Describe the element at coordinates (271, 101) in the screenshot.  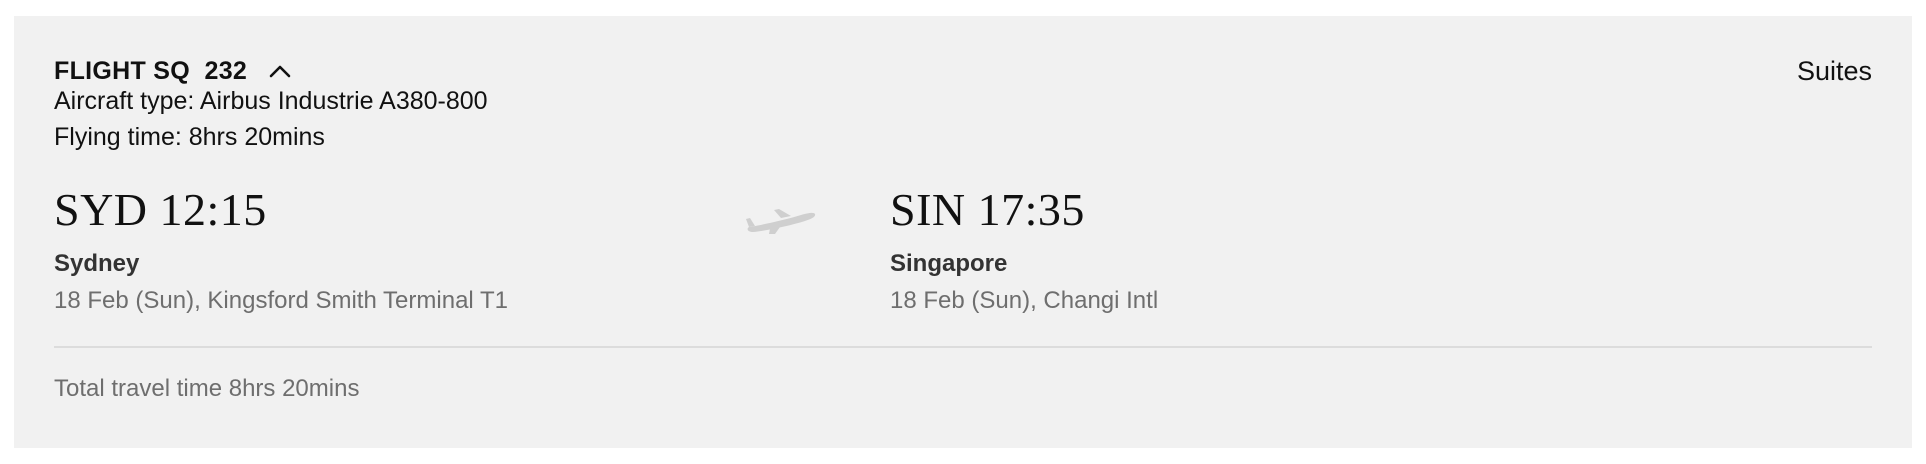
I see `aircraft-type: Aircraft type: Airbus Industrie A380-800` at that location.